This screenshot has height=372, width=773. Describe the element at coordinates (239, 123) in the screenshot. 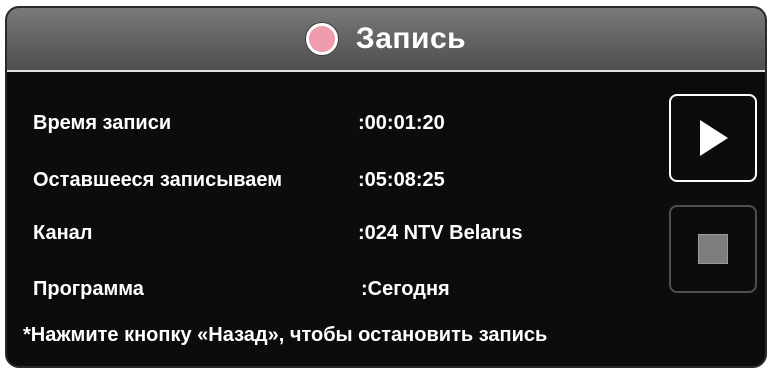

I see `info-row-recording-time: Время записи :00:01:20` at that location.